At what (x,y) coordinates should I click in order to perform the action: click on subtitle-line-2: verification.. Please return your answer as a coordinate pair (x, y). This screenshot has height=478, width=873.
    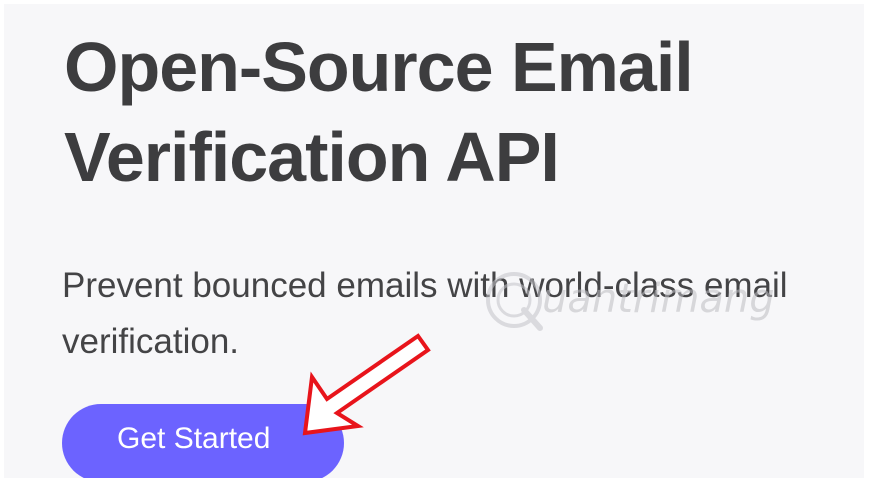
    Looking at the image, I should click on (151, 341).